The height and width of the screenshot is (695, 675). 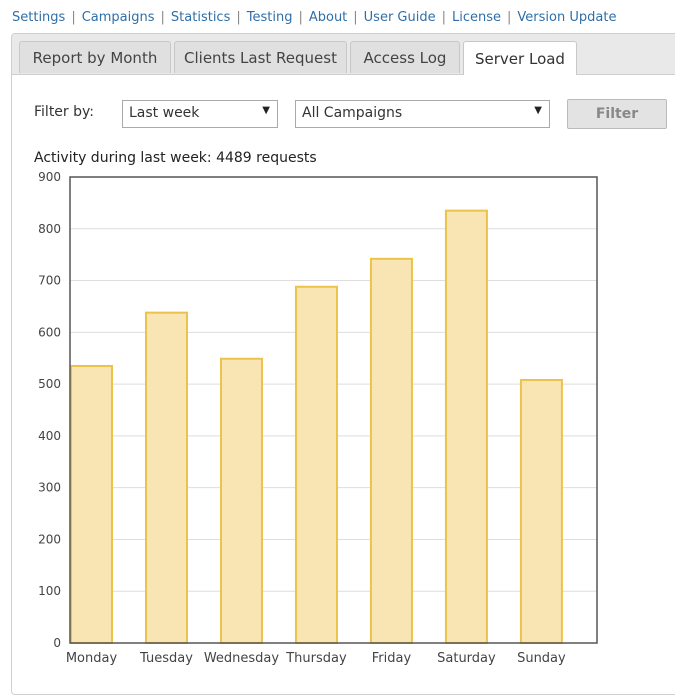 What do you see at coordinates (92, 658) in the screenshot?
I see `x-category-label: Monday` at bounding box center [92, 658].